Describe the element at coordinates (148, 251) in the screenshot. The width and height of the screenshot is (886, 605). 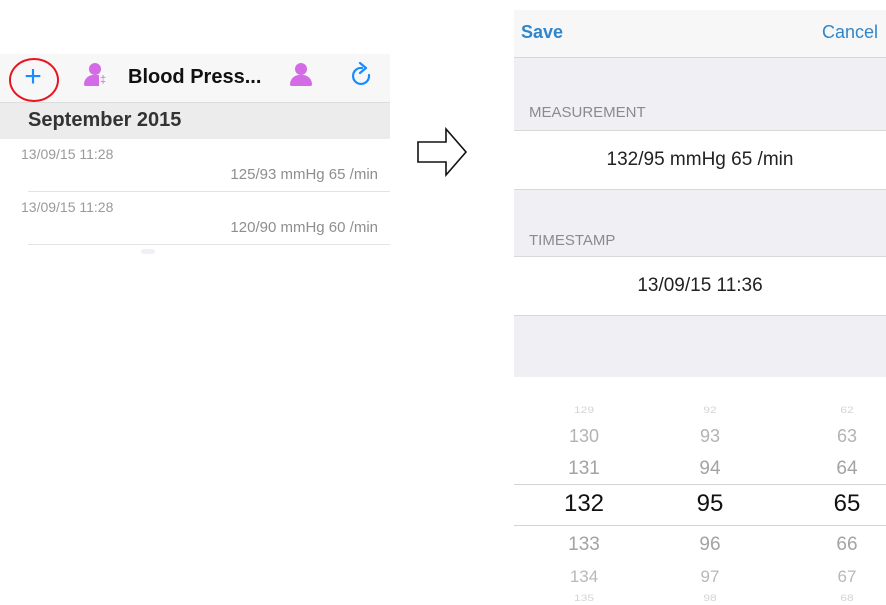
I see `scroll-indicator` at that location.